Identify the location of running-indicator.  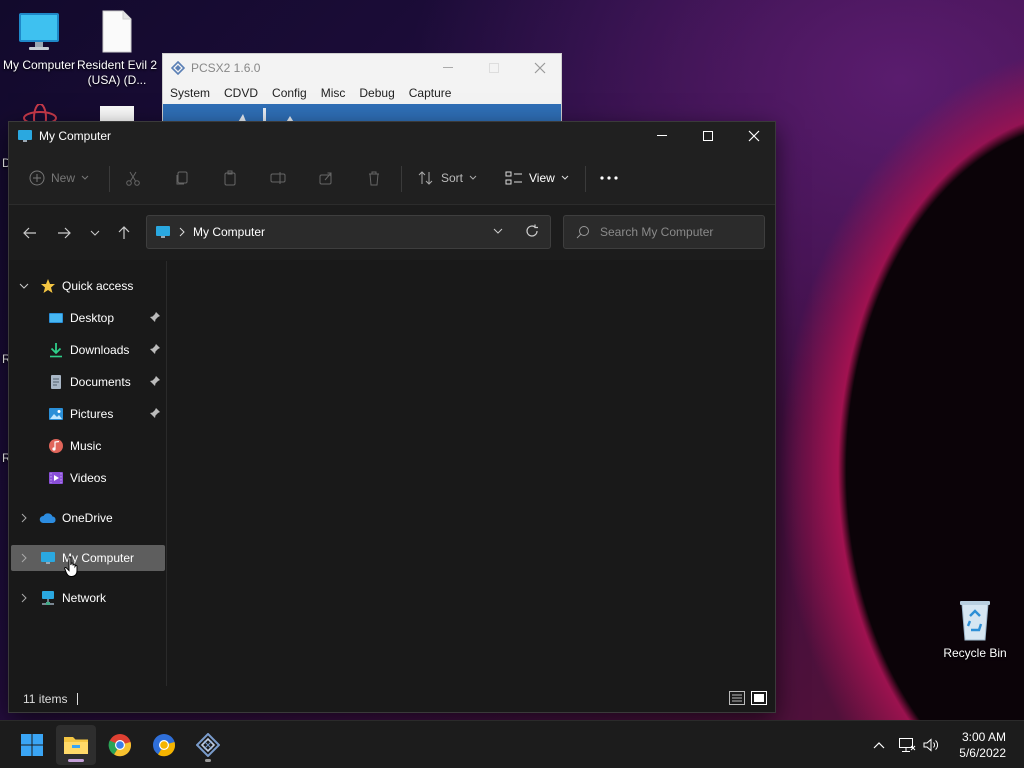
(208, 760).